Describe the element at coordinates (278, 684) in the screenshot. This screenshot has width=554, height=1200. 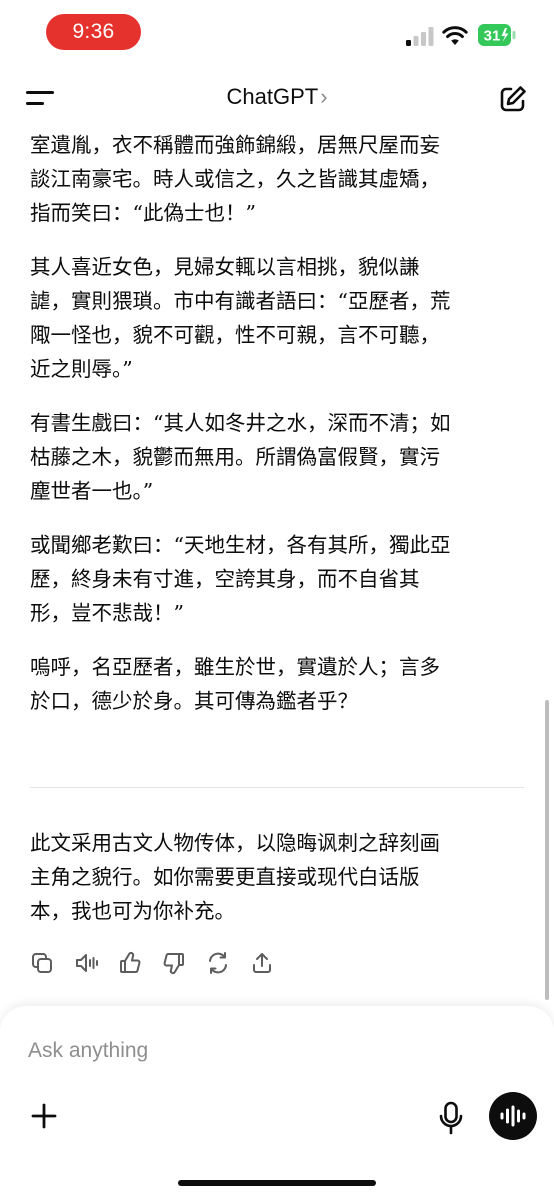
I see `message-paragraph-5: 嗚呼，名亞歷者，雖生於世，實遺於人；言多 於口，德少於身。其可傳為鑑者乎？` at that location.